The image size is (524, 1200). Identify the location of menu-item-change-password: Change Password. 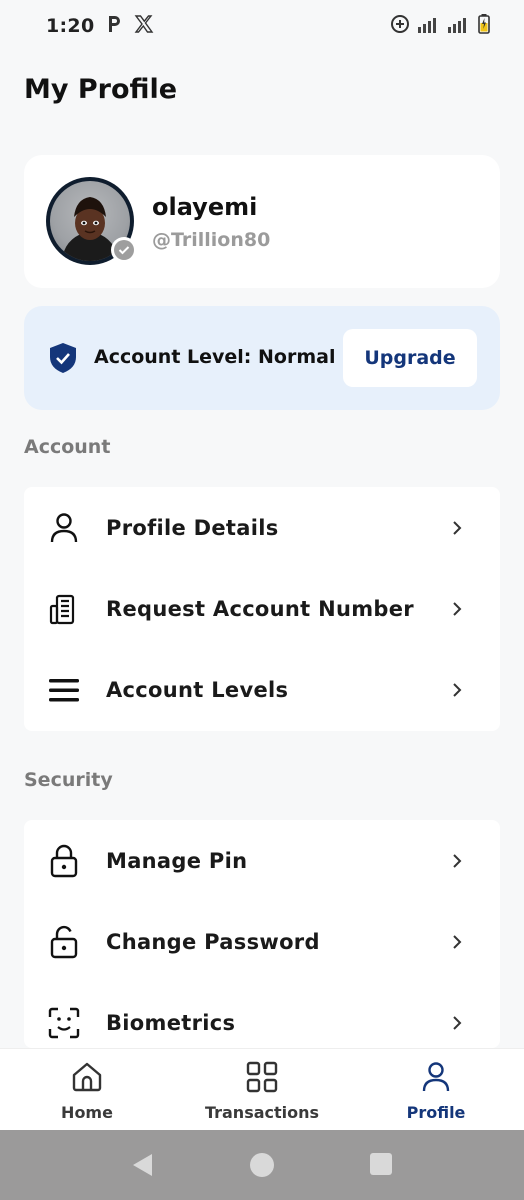
(262, 942).